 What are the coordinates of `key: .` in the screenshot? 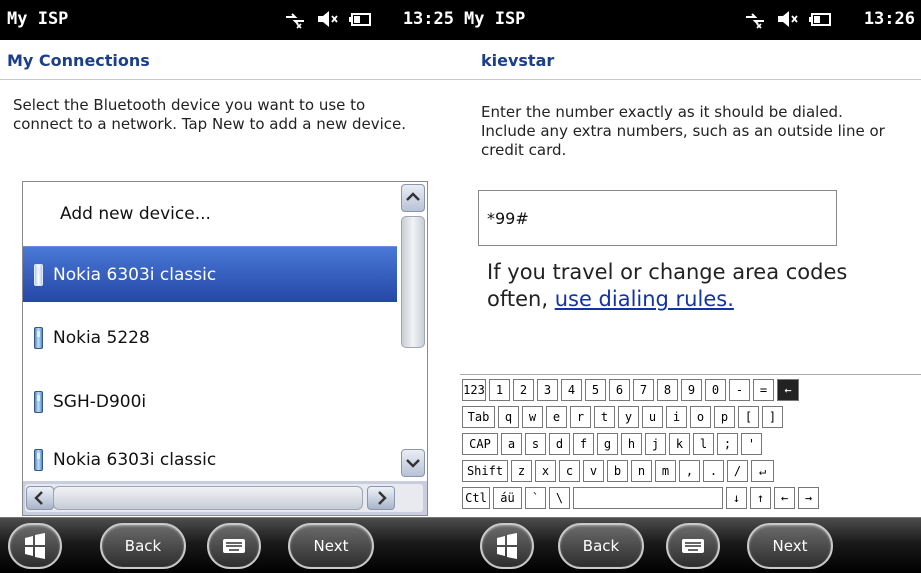 It's located at (713, 471).